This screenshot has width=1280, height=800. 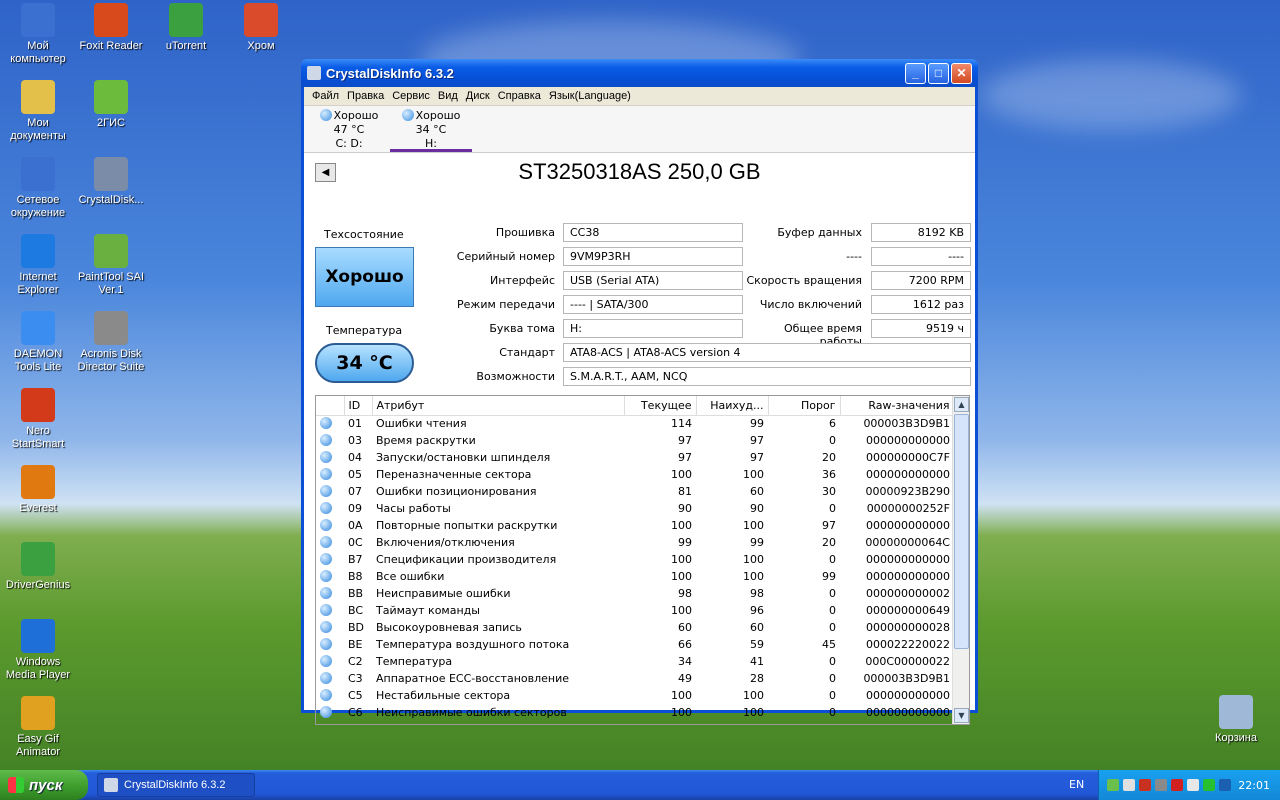 What do you see at coordinates (364, 330) in the screenshot?
I see `temperature-label: Температура` at bounding box center [364, 330].